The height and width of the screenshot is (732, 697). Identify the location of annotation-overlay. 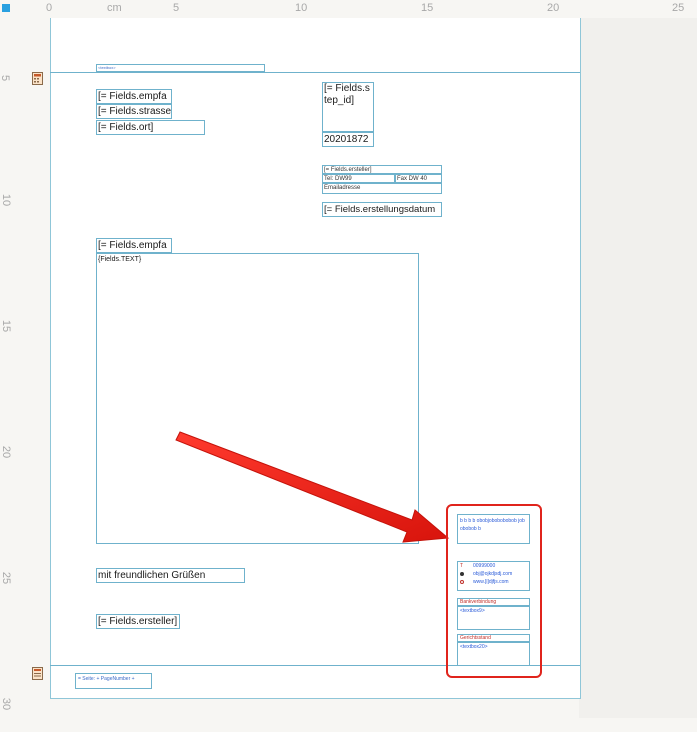
(312, 487).